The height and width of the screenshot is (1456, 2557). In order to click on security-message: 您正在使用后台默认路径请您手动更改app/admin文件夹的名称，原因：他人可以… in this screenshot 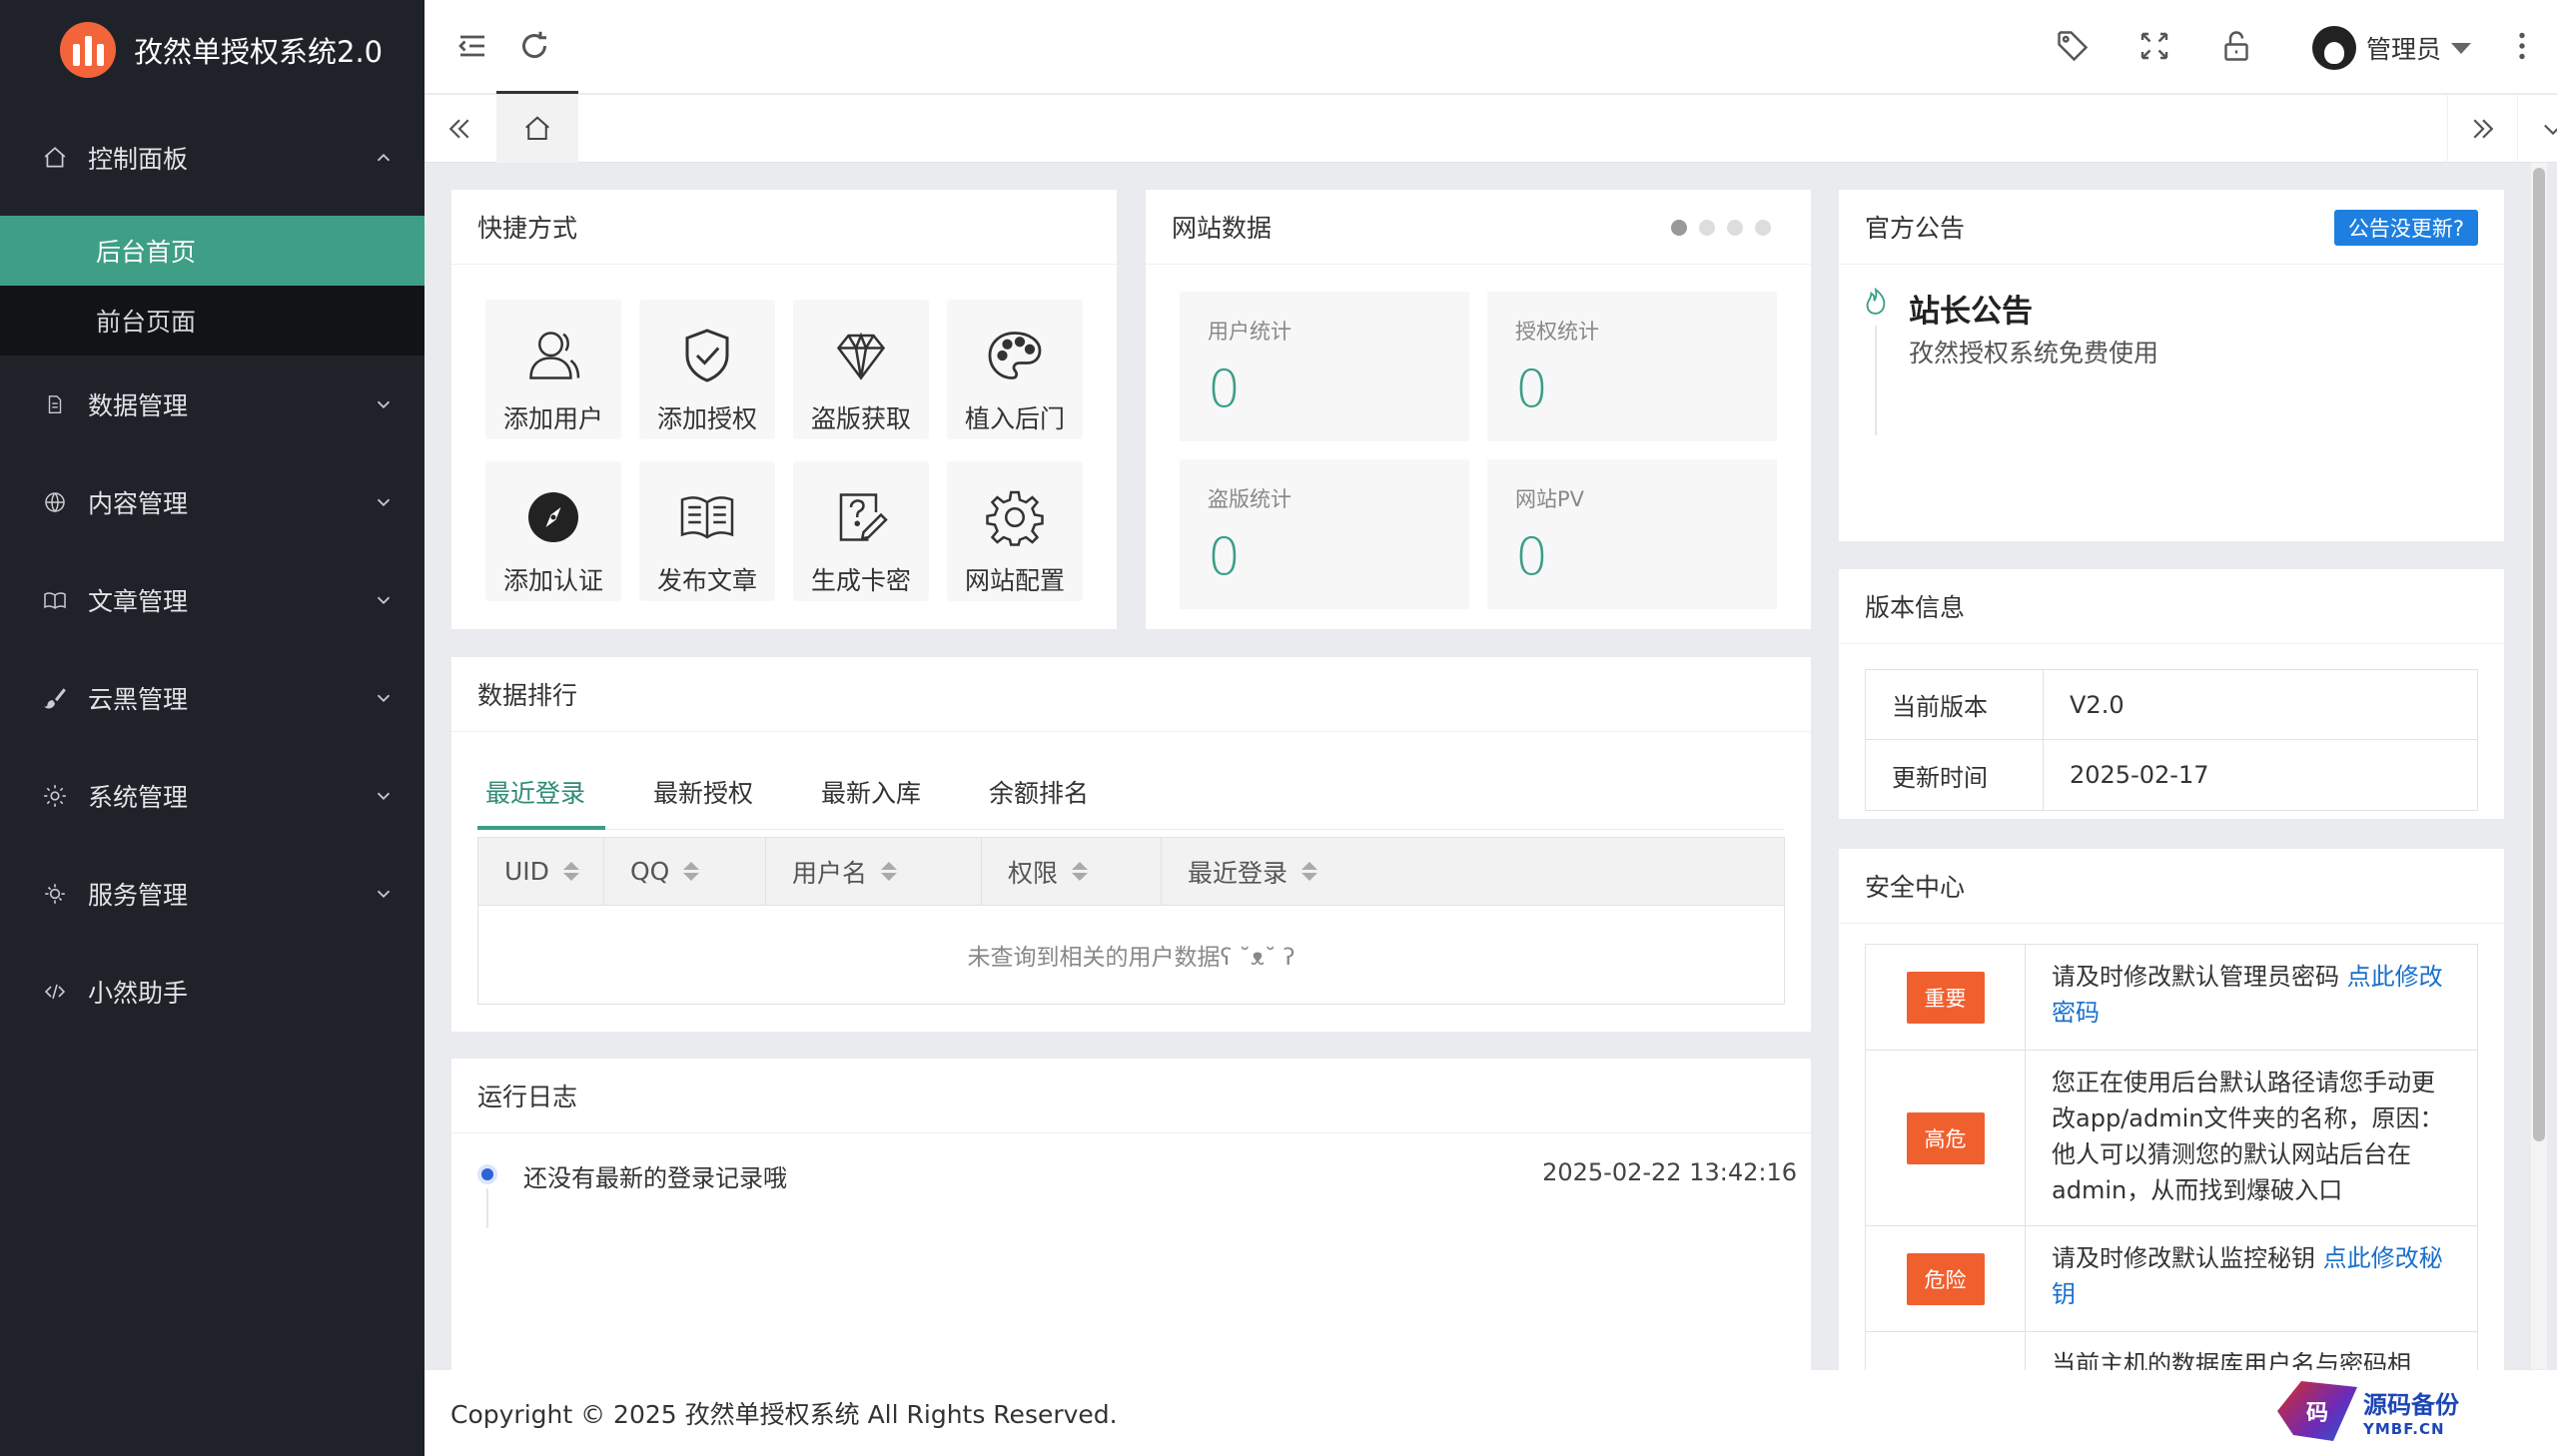, I will do `click(2251, 1138)`.